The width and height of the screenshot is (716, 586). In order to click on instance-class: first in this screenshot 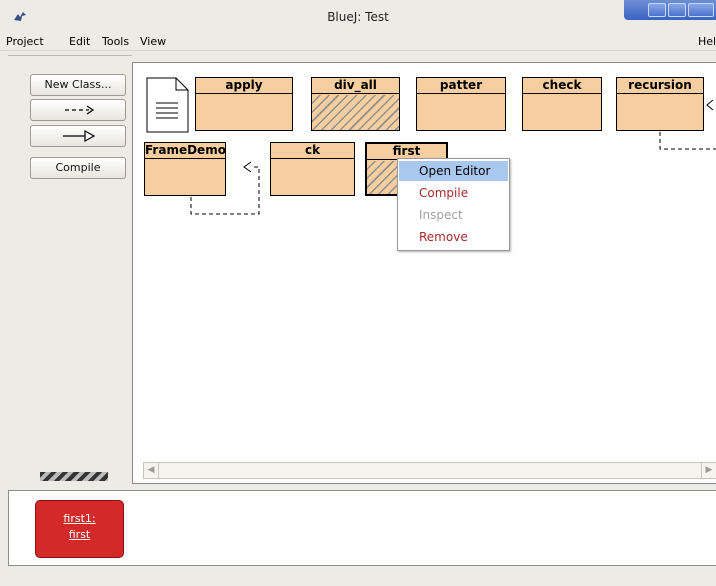, I will do `click(79, 534)`.